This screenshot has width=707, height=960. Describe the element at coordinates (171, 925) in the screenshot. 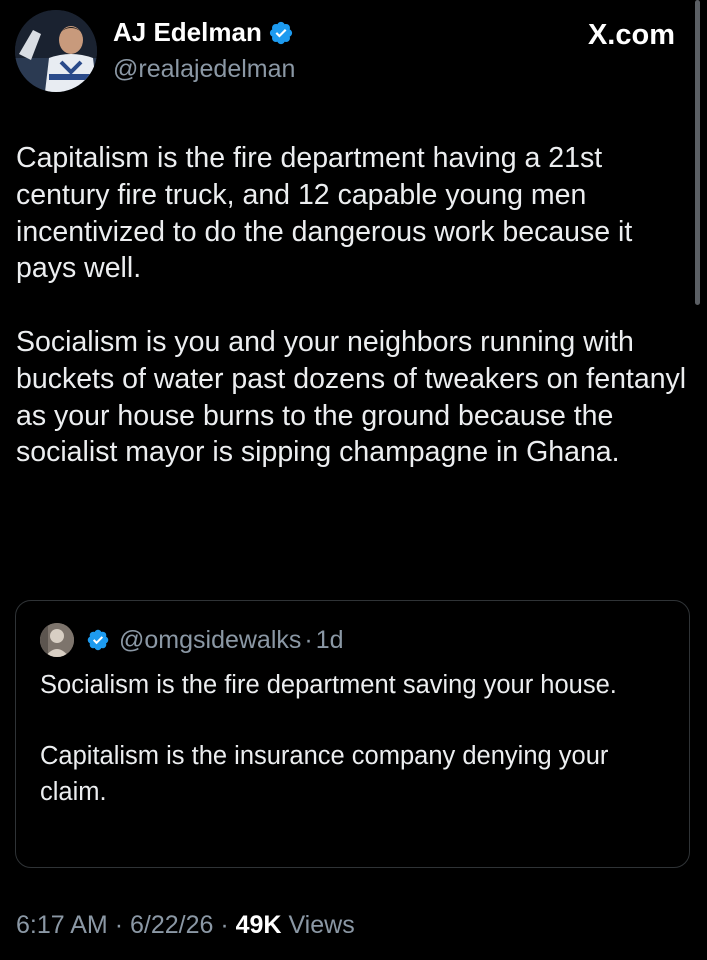

I see `post-date: 6/22/26` at that location.